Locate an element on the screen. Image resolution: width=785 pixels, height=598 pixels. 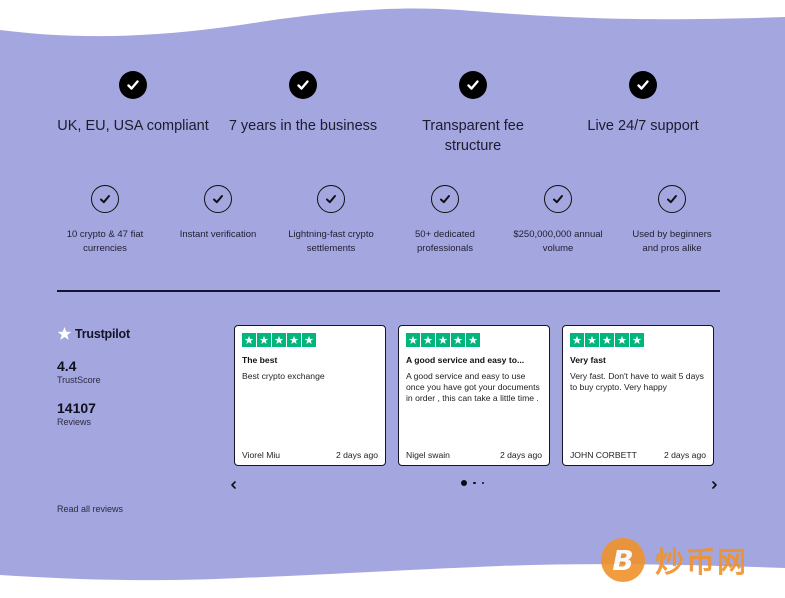
feature-item: 50+ dedicated professionals is located at coordinates (445, 220).